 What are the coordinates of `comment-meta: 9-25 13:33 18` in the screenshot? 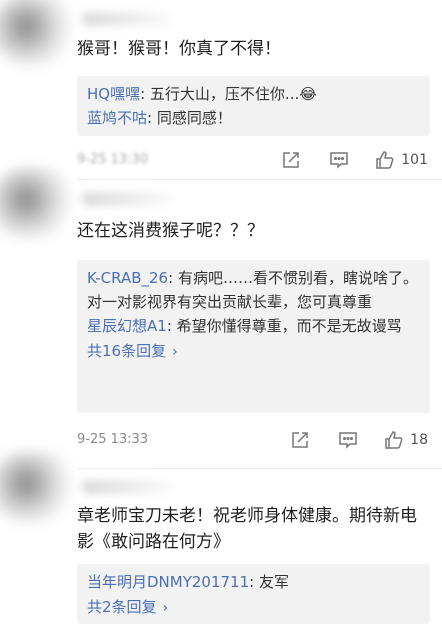 It's located at (259, 442).